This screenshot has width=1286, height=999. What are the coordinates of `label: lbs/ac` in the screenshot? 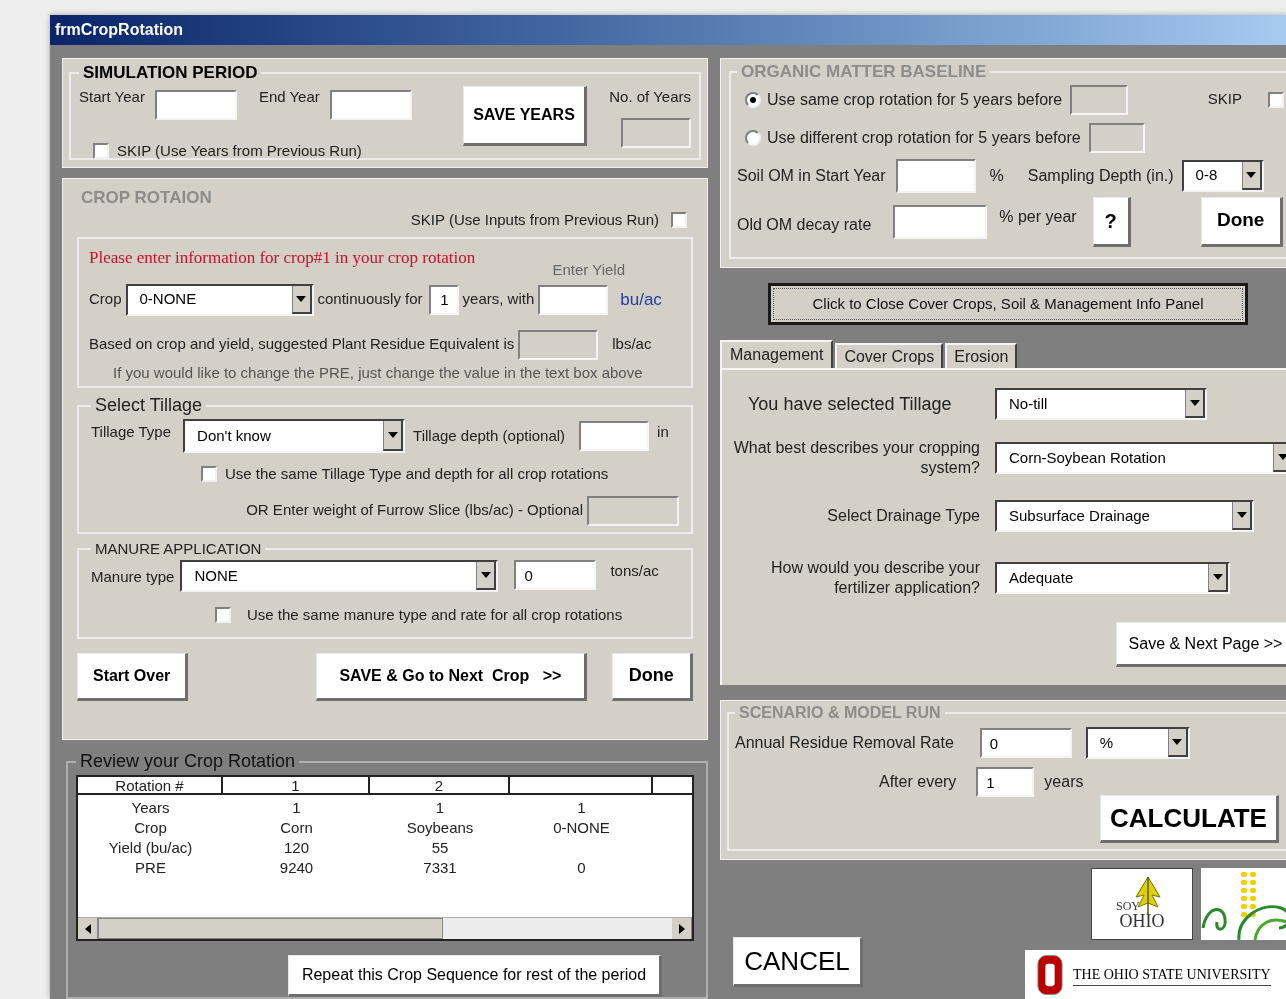 It's located at (632, 344).